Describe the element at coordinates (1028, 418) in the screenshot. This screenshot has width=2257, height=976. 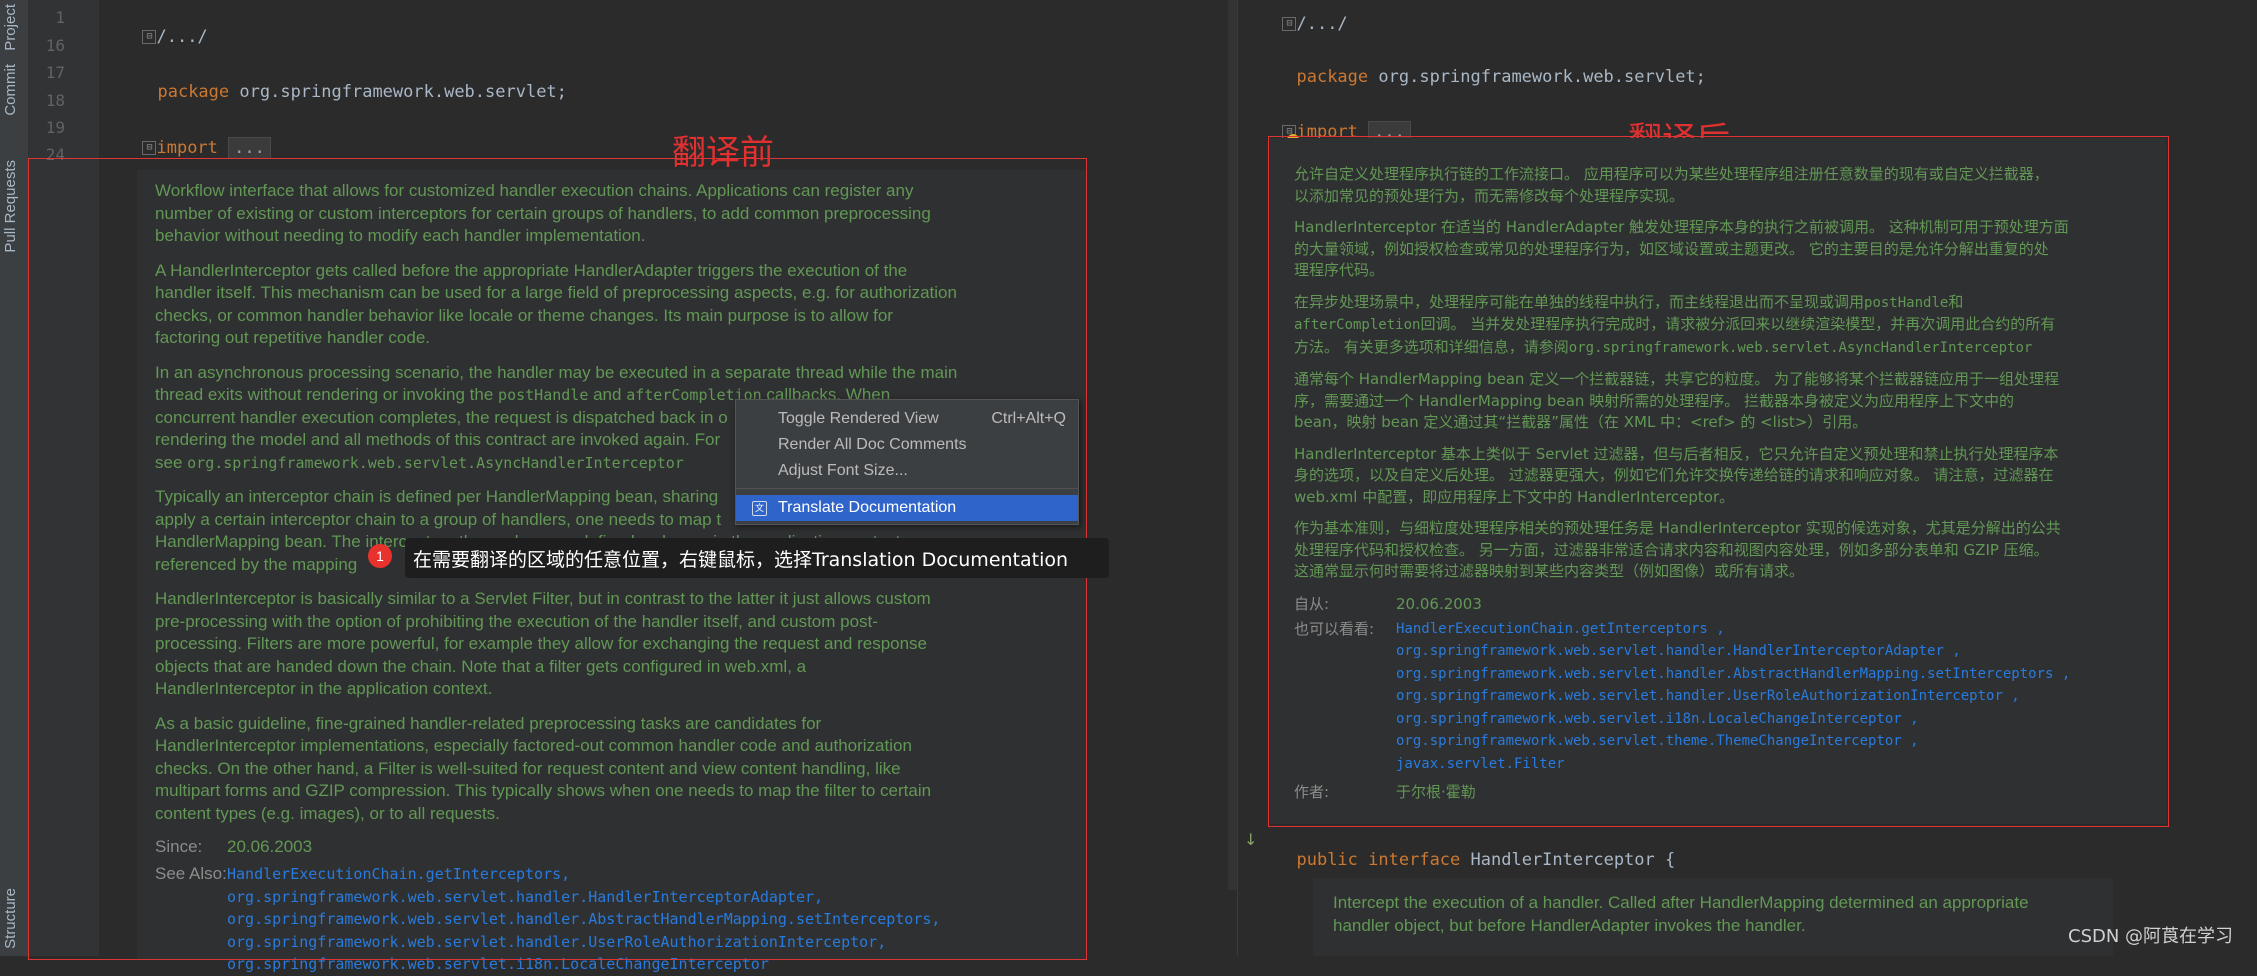
I see `shortcut-label: Ctrl+Alt+Q` at that location.